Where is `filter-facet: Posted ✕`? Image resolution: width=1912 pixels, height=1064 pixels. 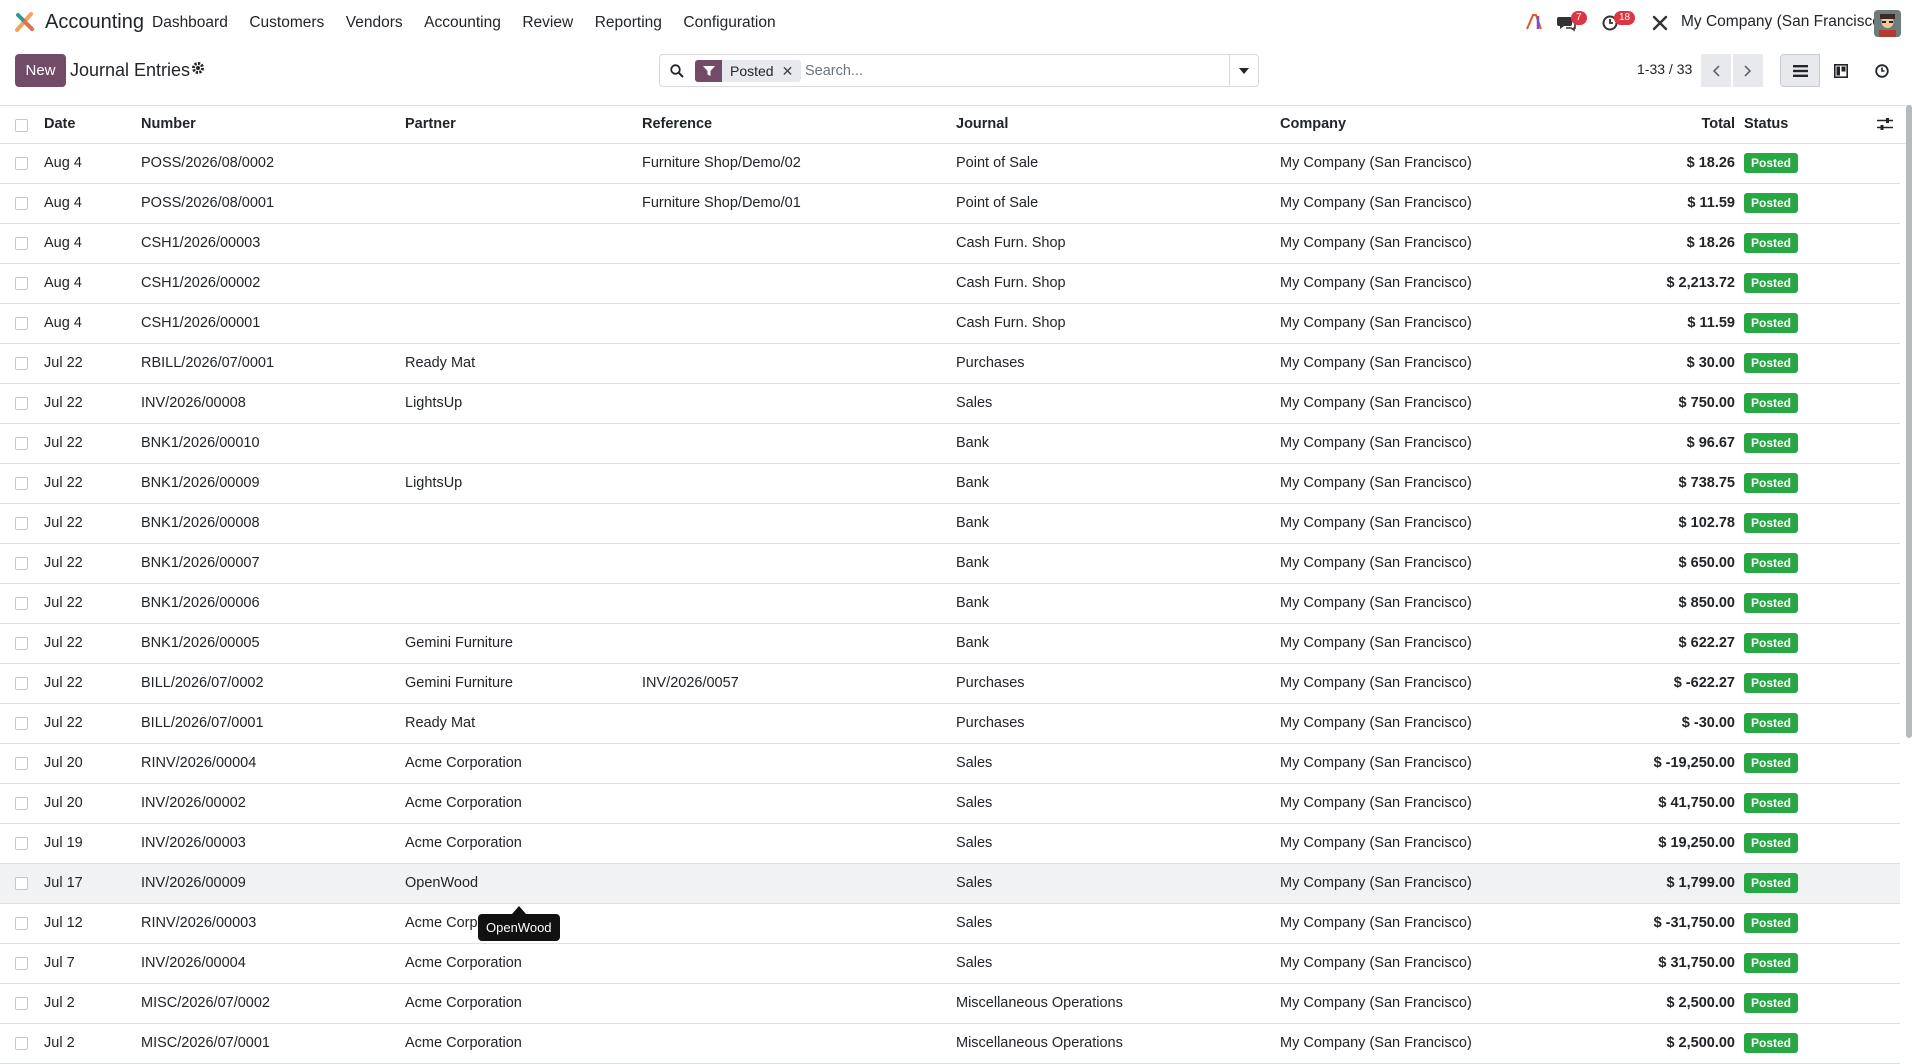
filter-facet: Posted ✕ is located at coordinates (748, 71).